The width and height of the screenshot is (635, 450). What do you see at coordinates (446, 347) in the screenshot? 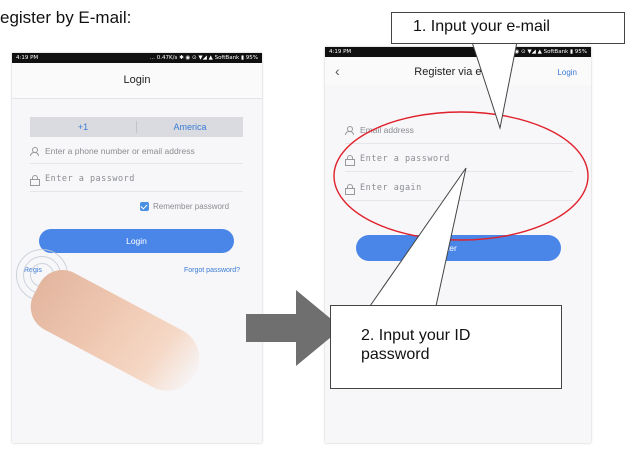
I see `callout-step2: 2. Input your ID password` at bounding box center [446, 347].